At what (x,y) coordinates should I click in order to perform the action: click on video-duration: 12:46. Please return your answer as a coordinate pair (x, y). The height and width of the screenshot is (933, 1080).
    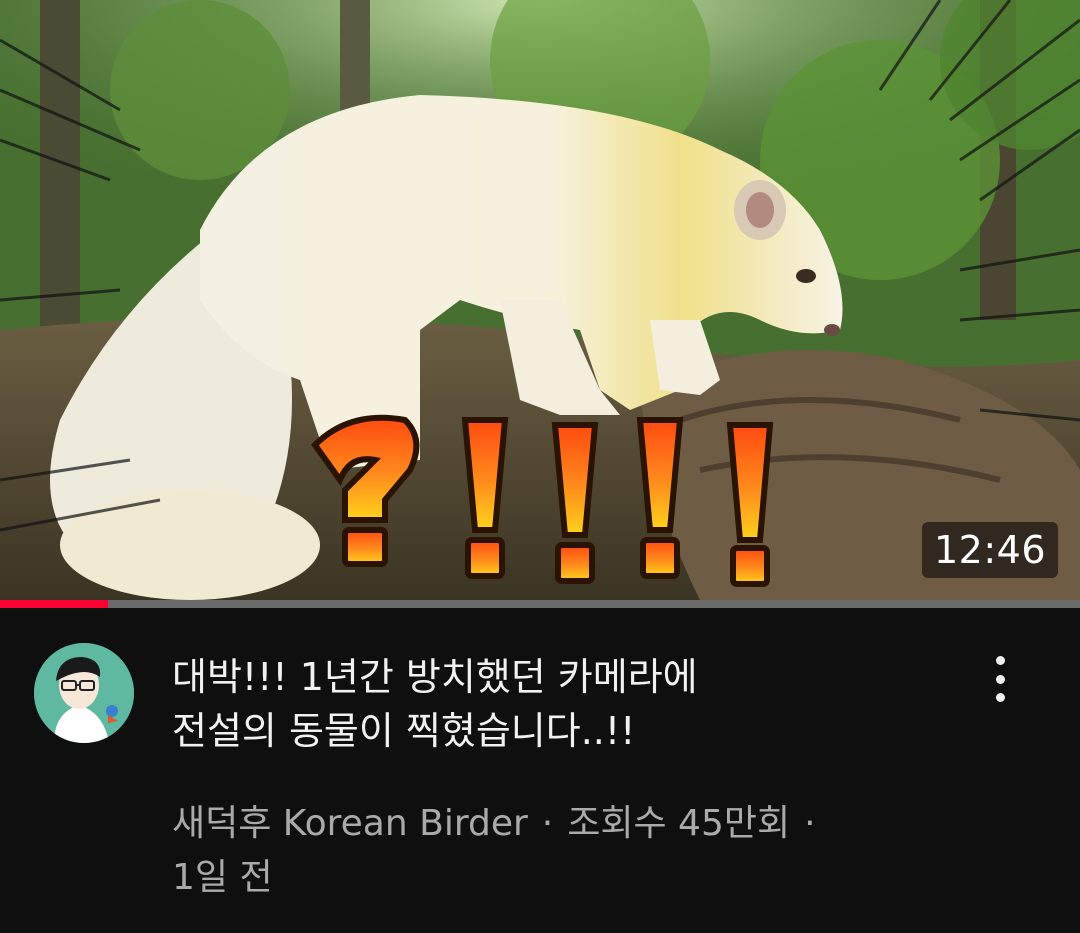
    Looking at the image, I should click on (989, 550).